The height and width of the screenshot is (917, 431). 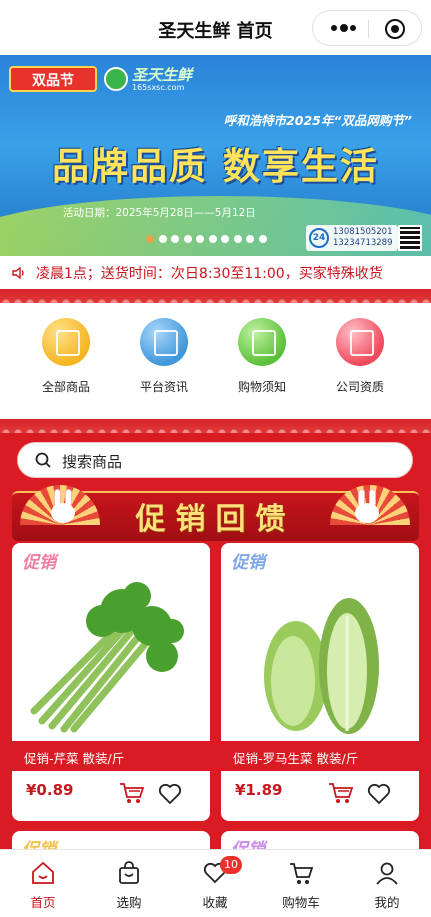 What do you see at coordinates (359, 387) in the screenshot?
I see `category-label: 公司资质` at bounding box center [359, 387].